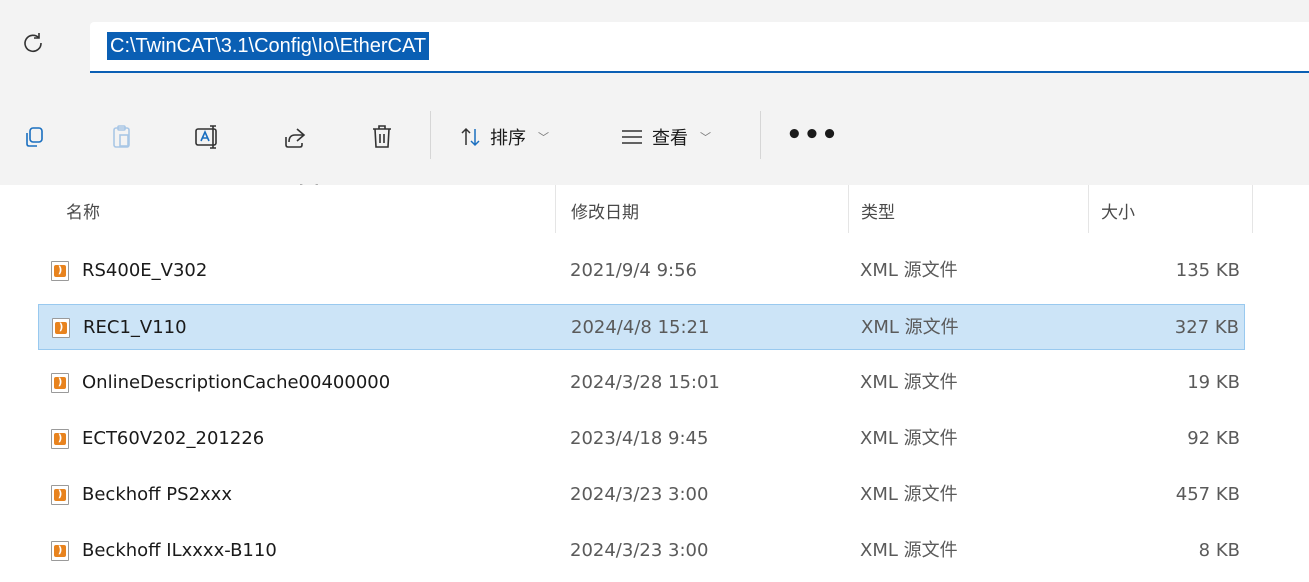 This screenshot has height=582, width=1309. I want to click on share-icon, so click(295, 137).